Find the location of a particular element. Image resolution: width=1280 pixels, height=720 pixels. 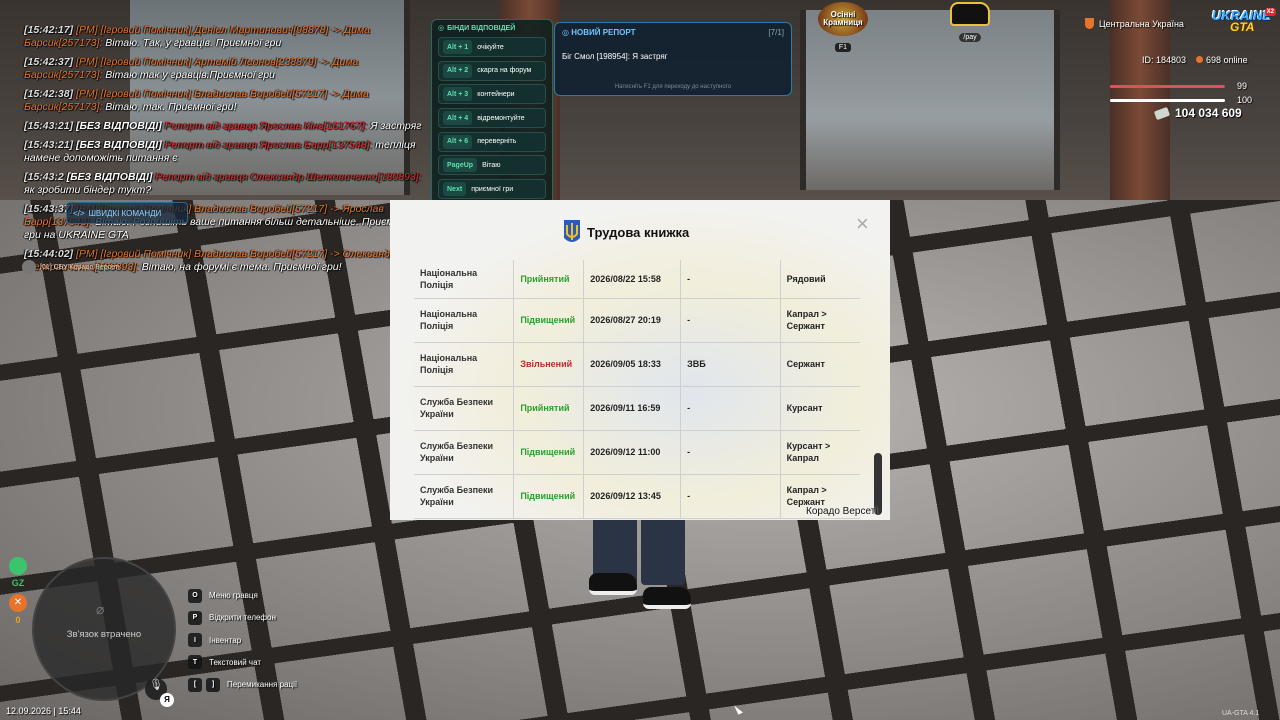

autumn-shop-button: Осінні Крамниця F1 is located at coordinates (843, 27).